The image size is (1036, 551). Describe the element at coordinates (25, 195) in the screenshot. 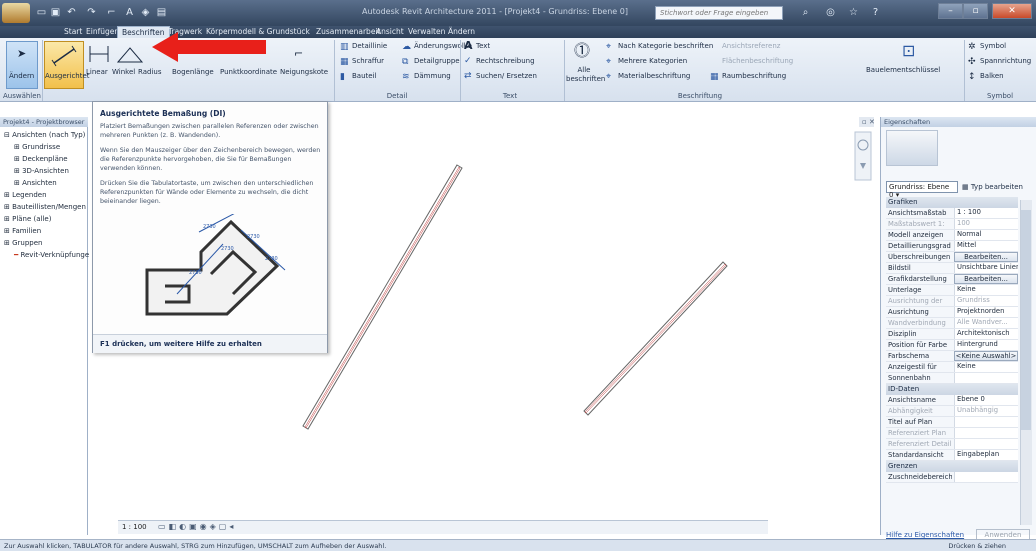

I see `tree-item-legends: ⊞ Legenden` at that location.